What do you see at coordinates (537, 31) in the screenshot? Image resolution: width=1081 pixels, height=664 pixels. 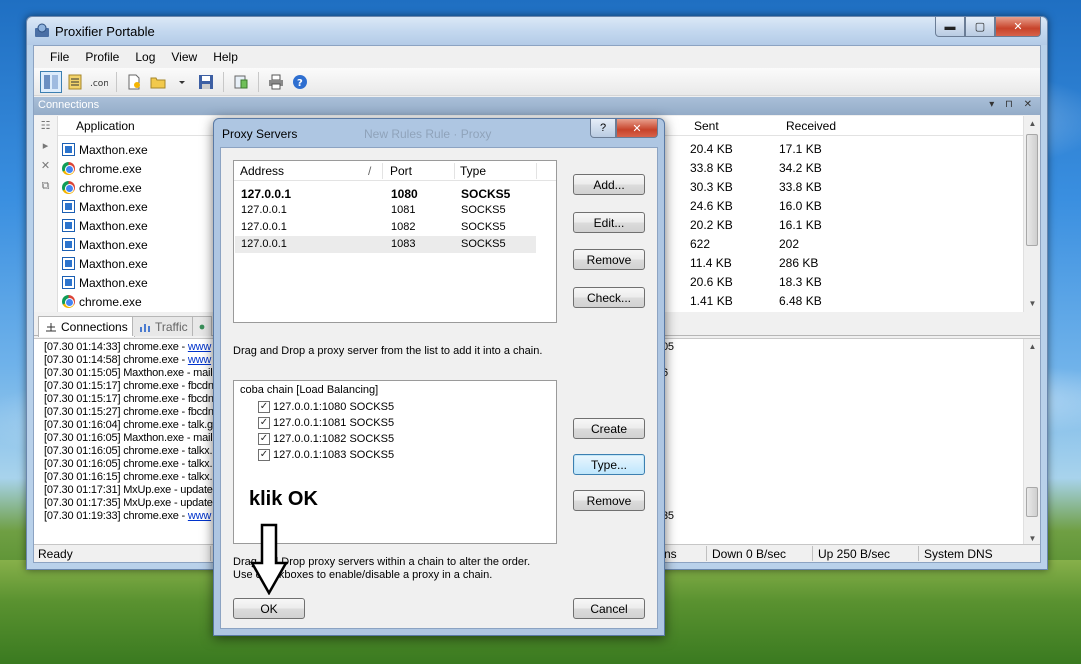 I see `title-bar: Proxifier Portable ▬ ▢ ✕` at bounding box center [537, 31].